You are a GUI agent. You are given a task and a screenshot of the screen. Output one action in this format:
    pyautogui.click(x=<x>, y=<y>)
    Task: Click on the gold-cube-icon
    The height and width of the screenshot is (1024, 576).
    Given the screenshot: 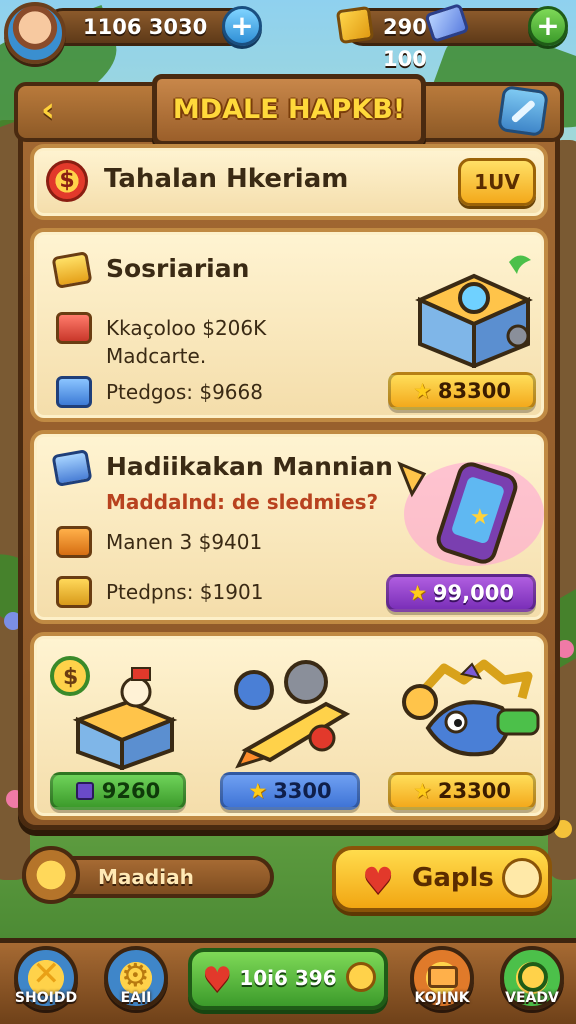 What is the action you would take?
    pyautogui.click(x=355, y=25)
    